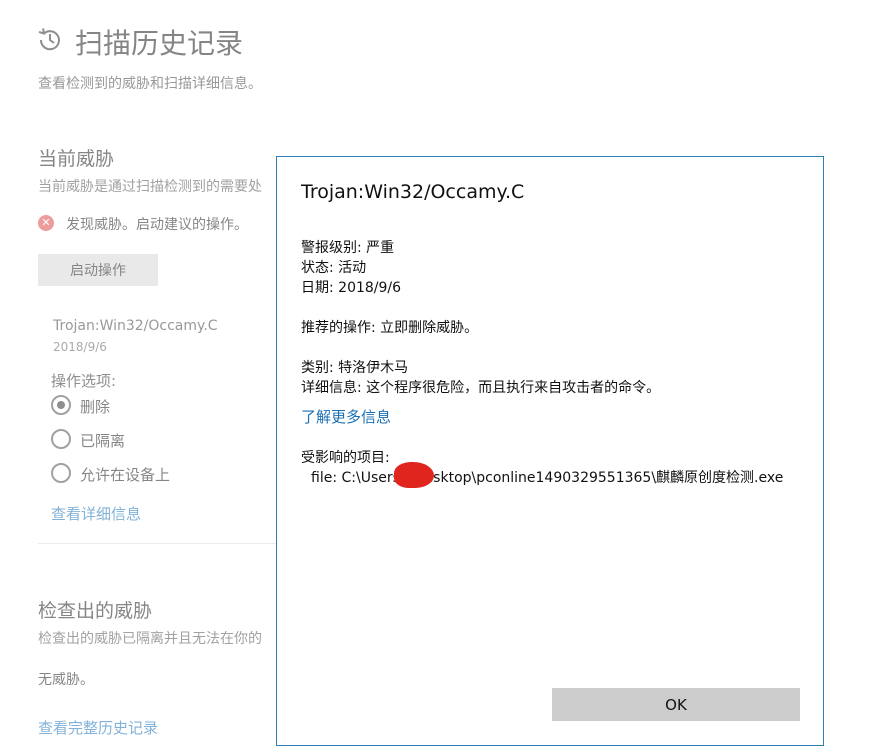 This screenshot has height=756, width=875. Describe the element at coordinates (95, 407) in the screenshot. I see `radio-remove-label: 删除` at that location.